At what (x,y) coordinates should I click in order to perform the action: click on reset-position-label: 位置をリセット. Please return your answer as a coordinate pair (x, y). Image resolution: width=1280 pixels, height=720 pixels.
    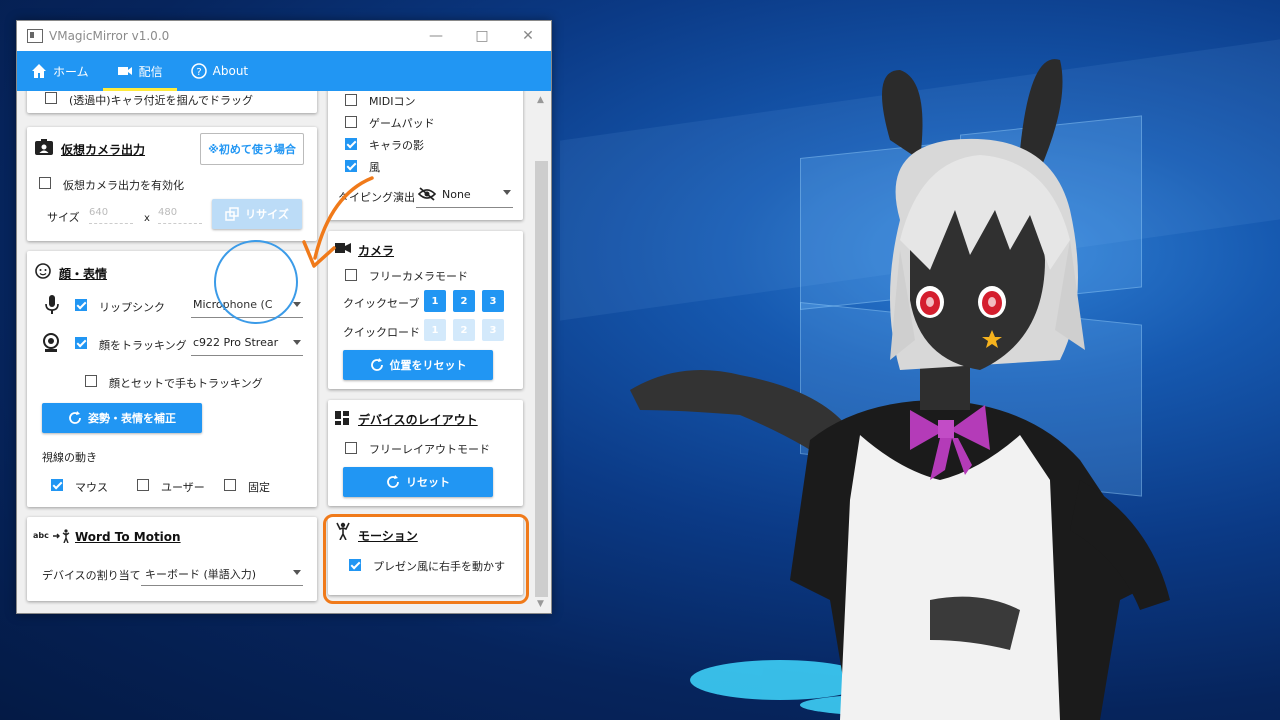
    Looking at the image, I should click on (428, 365).